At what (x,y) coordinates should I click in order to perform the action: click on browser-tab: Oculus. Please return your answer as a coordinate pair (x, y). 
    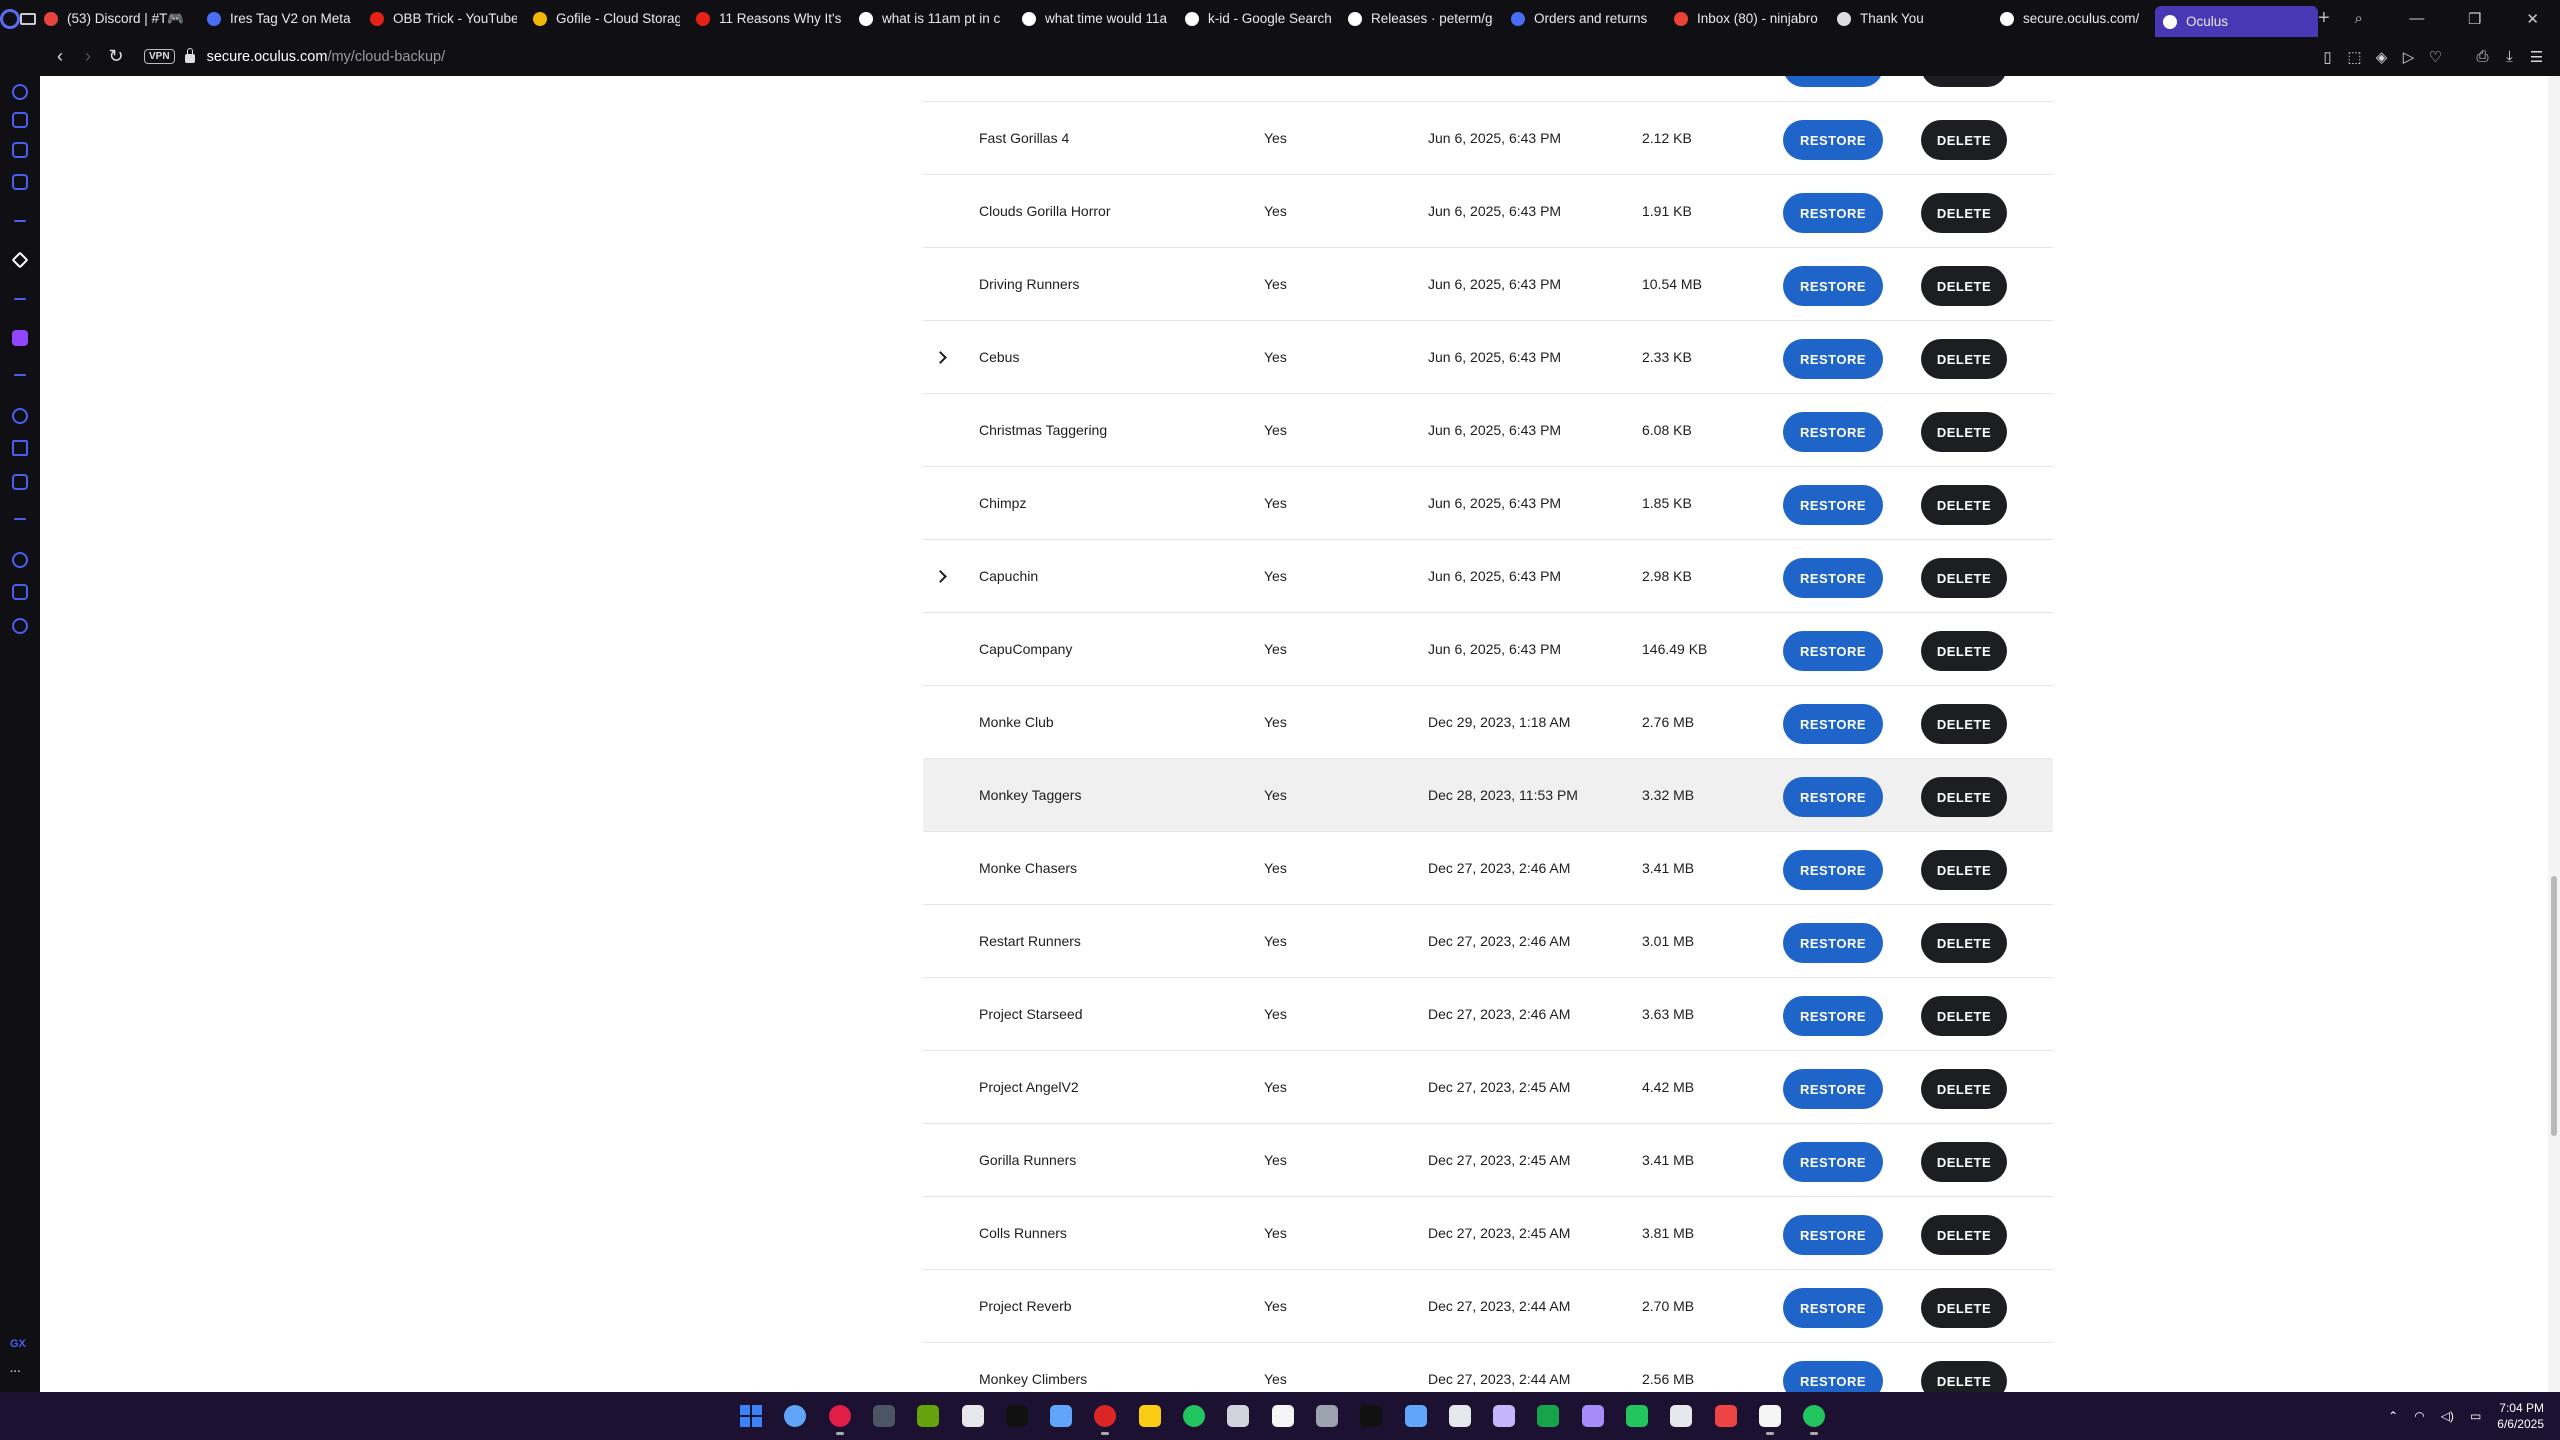
    Looking at the image, I should click on (2236, 21).